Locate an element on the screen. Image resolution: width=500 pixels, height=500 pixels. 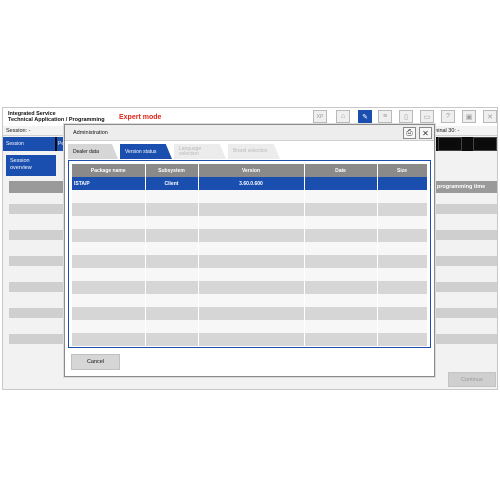
xp-icon: XP is located at coordinates (320, 116).